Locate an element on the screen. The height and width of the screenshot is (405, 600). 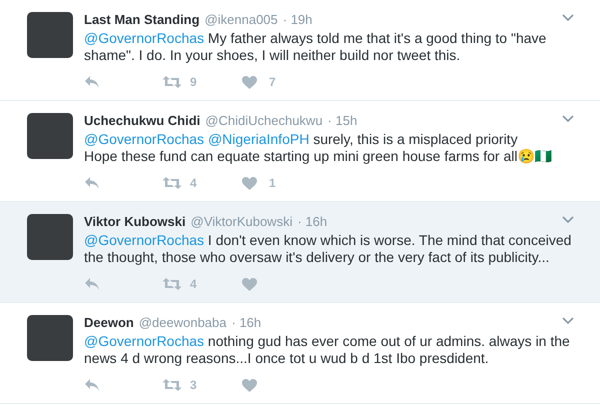
mention-link: @NigeriaInfoPH is located at coordinates (259, 139).